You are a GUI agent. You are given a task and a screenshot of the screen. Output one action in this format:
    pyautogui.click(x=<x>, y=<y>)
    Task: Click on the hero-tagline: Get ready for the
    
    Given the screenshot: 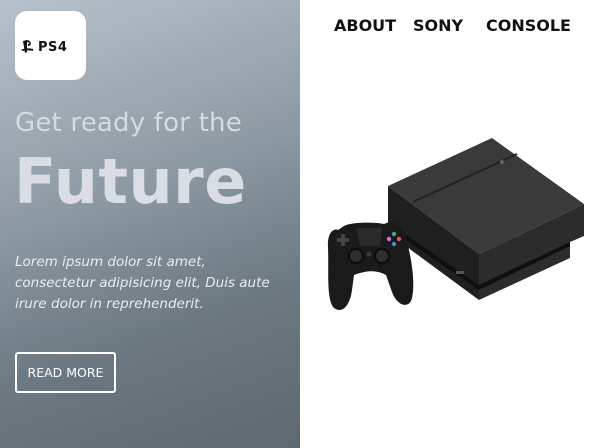 What is the action you would take?
    pyautogui.click(x=128, y=123)
    